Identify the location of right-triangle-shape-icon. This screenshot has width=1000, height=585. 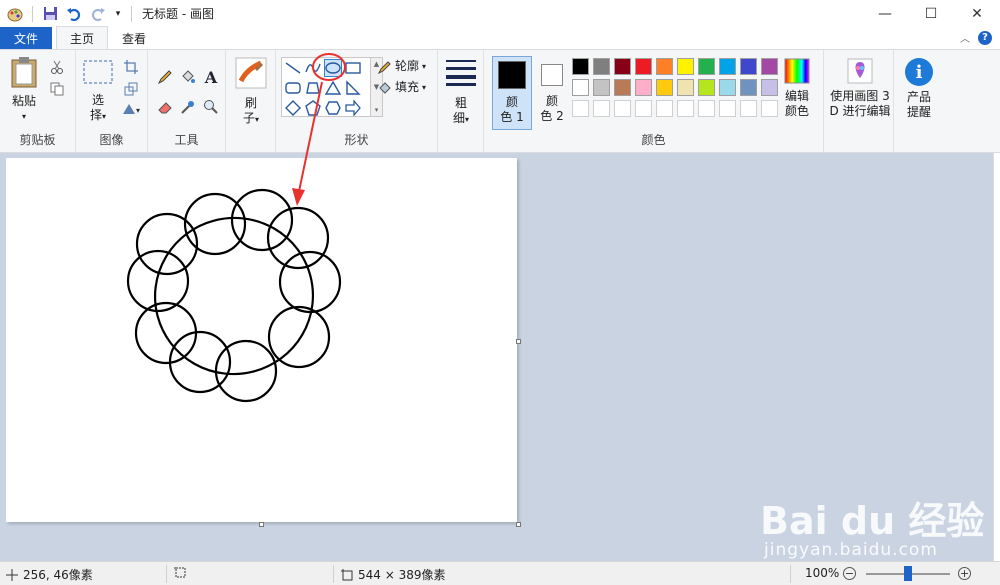
(353, 88).